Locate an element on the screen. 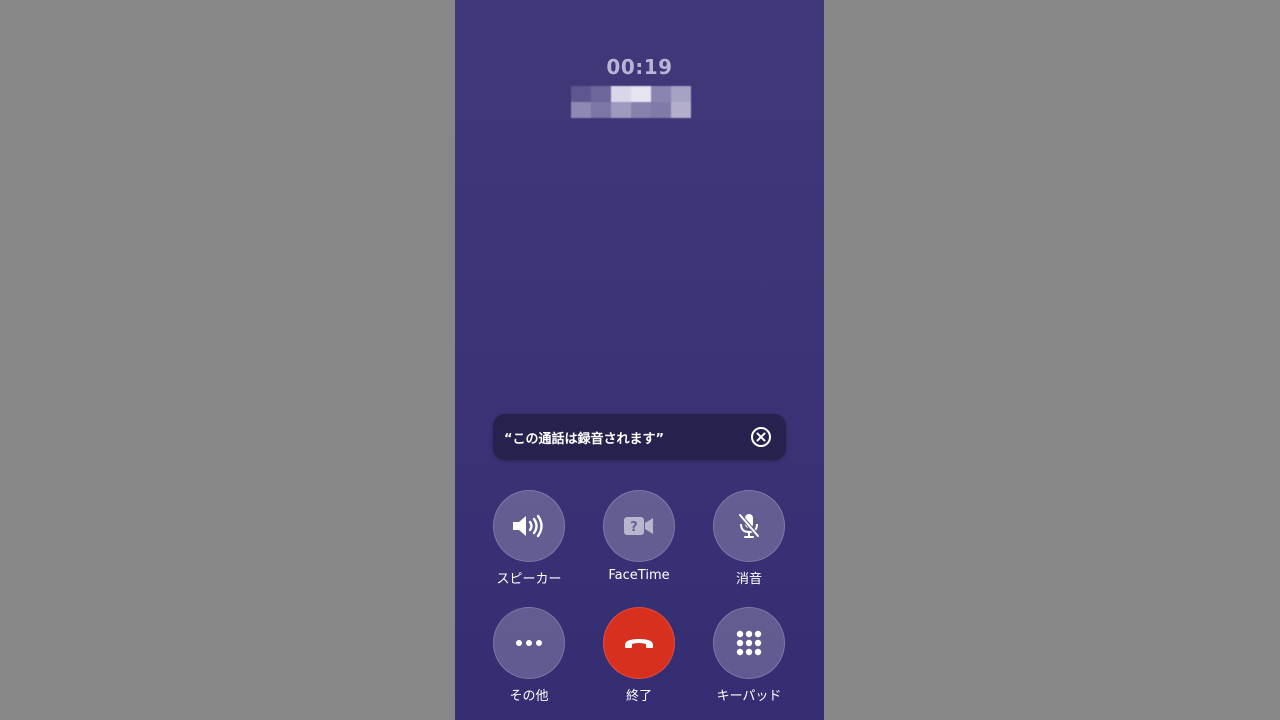  xmark-circle-icon is located at coordinates (761, 437).